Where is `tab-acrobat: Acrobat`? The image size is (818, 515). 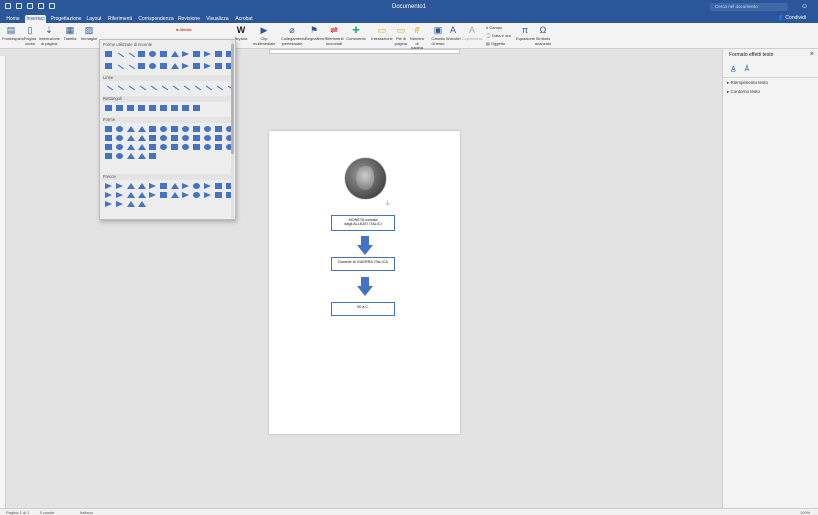 tab-acrobat: Acrobat is located at coordinates (244, 19).